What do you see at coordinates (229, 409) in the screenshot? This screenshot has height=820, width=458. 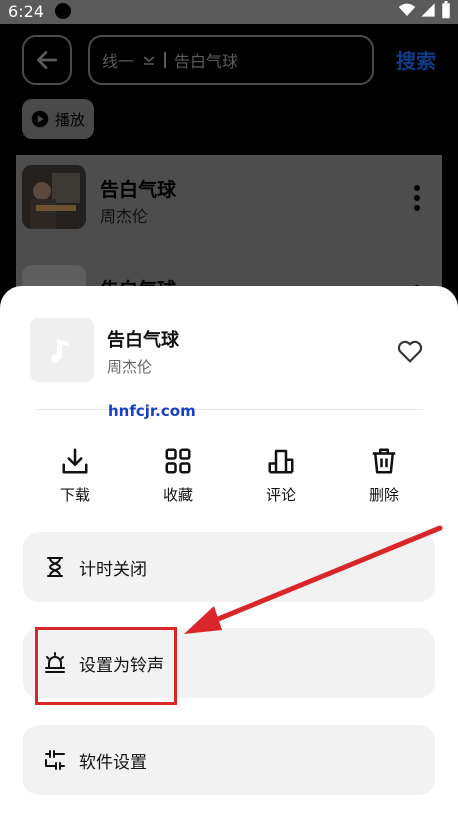 I see `divider` at bounding box center [229, 409].